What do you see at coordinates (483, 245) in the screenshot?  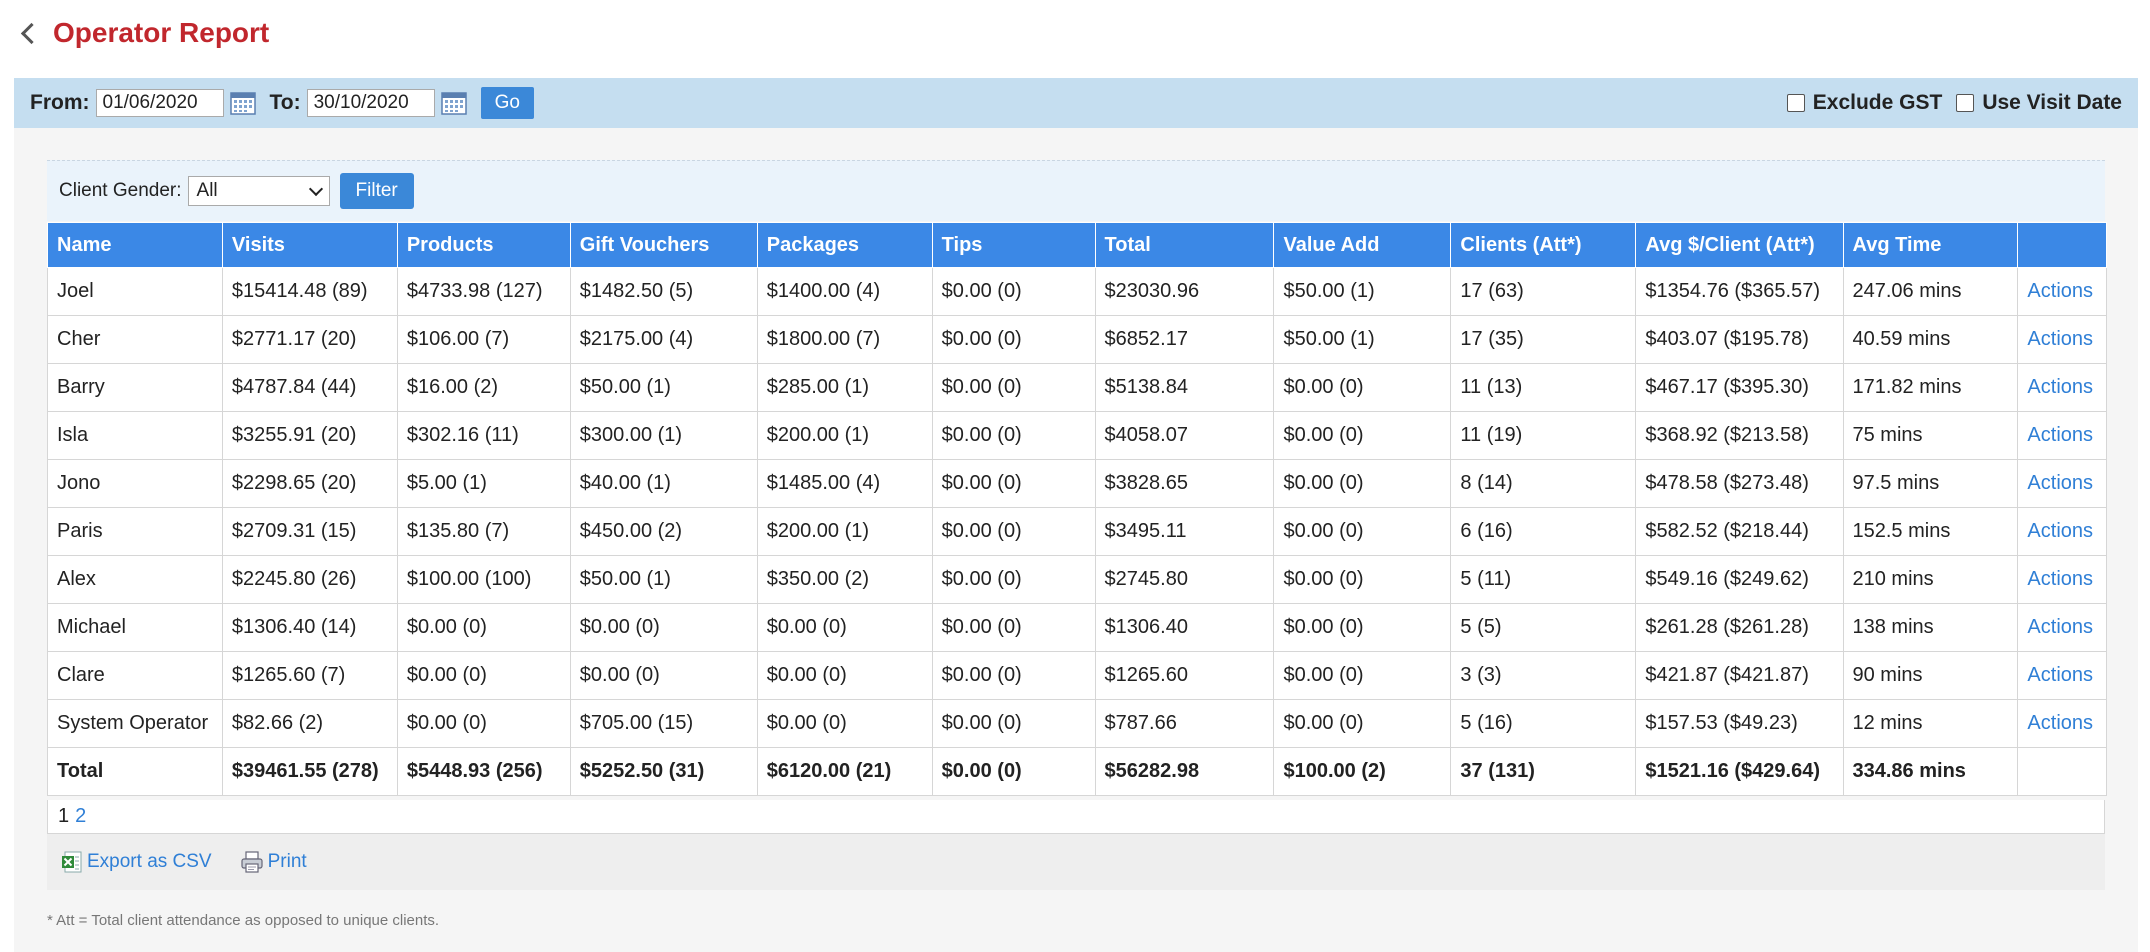 I see `column-header: Products` at bounding box center [483, 245].